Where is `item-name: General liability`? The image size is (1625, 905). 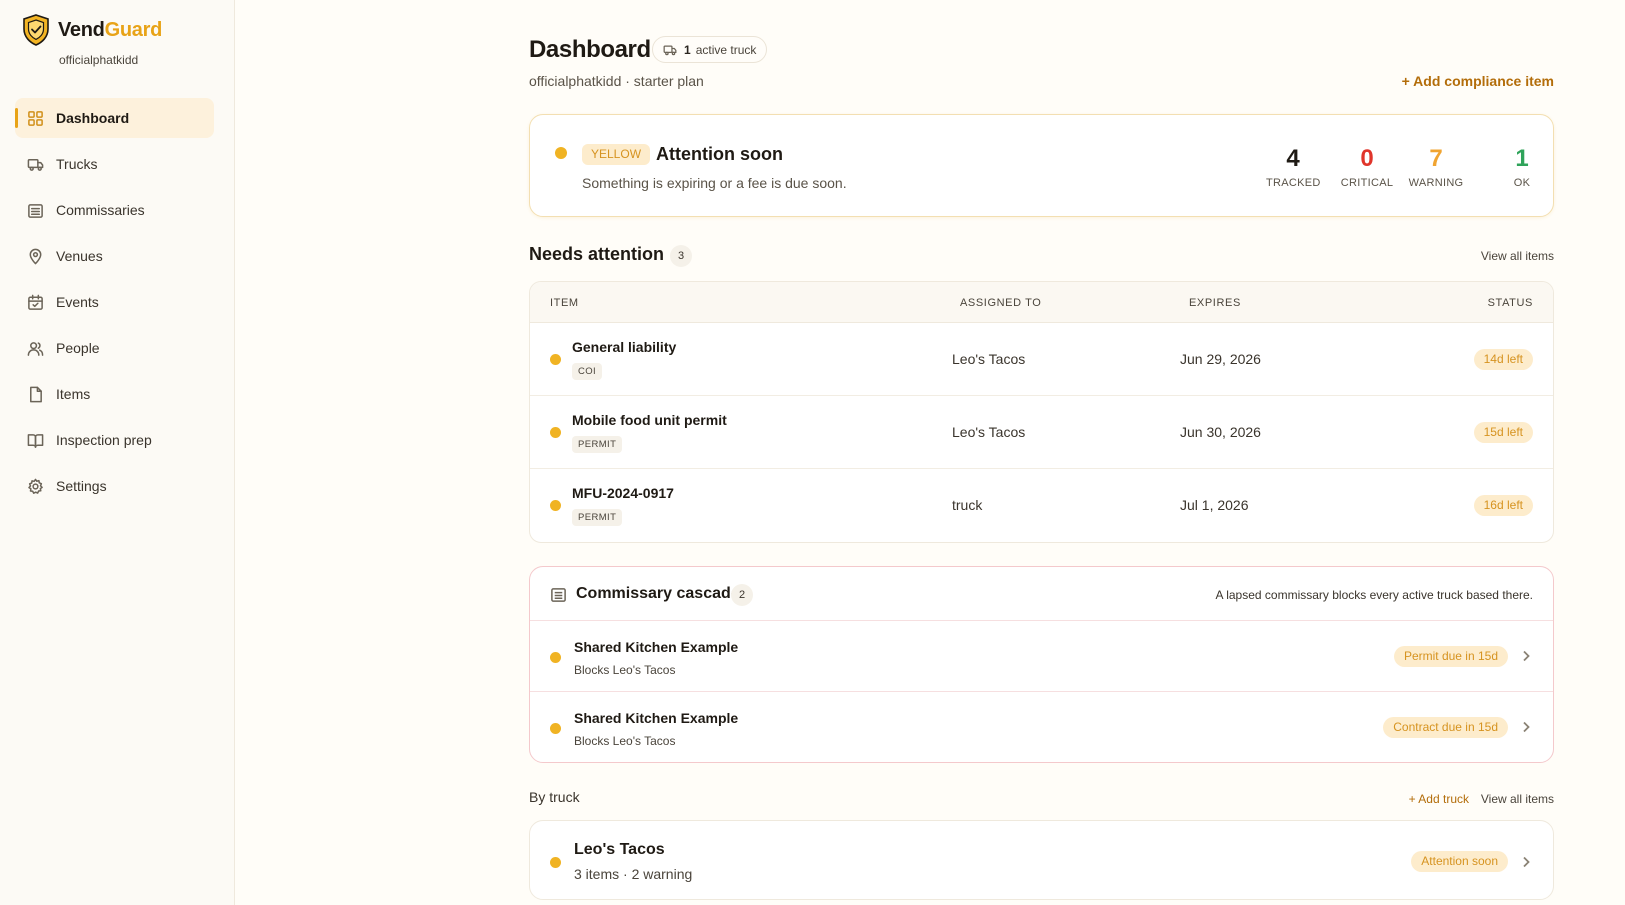
item-name: General liability is located at coordinates (624, 347).